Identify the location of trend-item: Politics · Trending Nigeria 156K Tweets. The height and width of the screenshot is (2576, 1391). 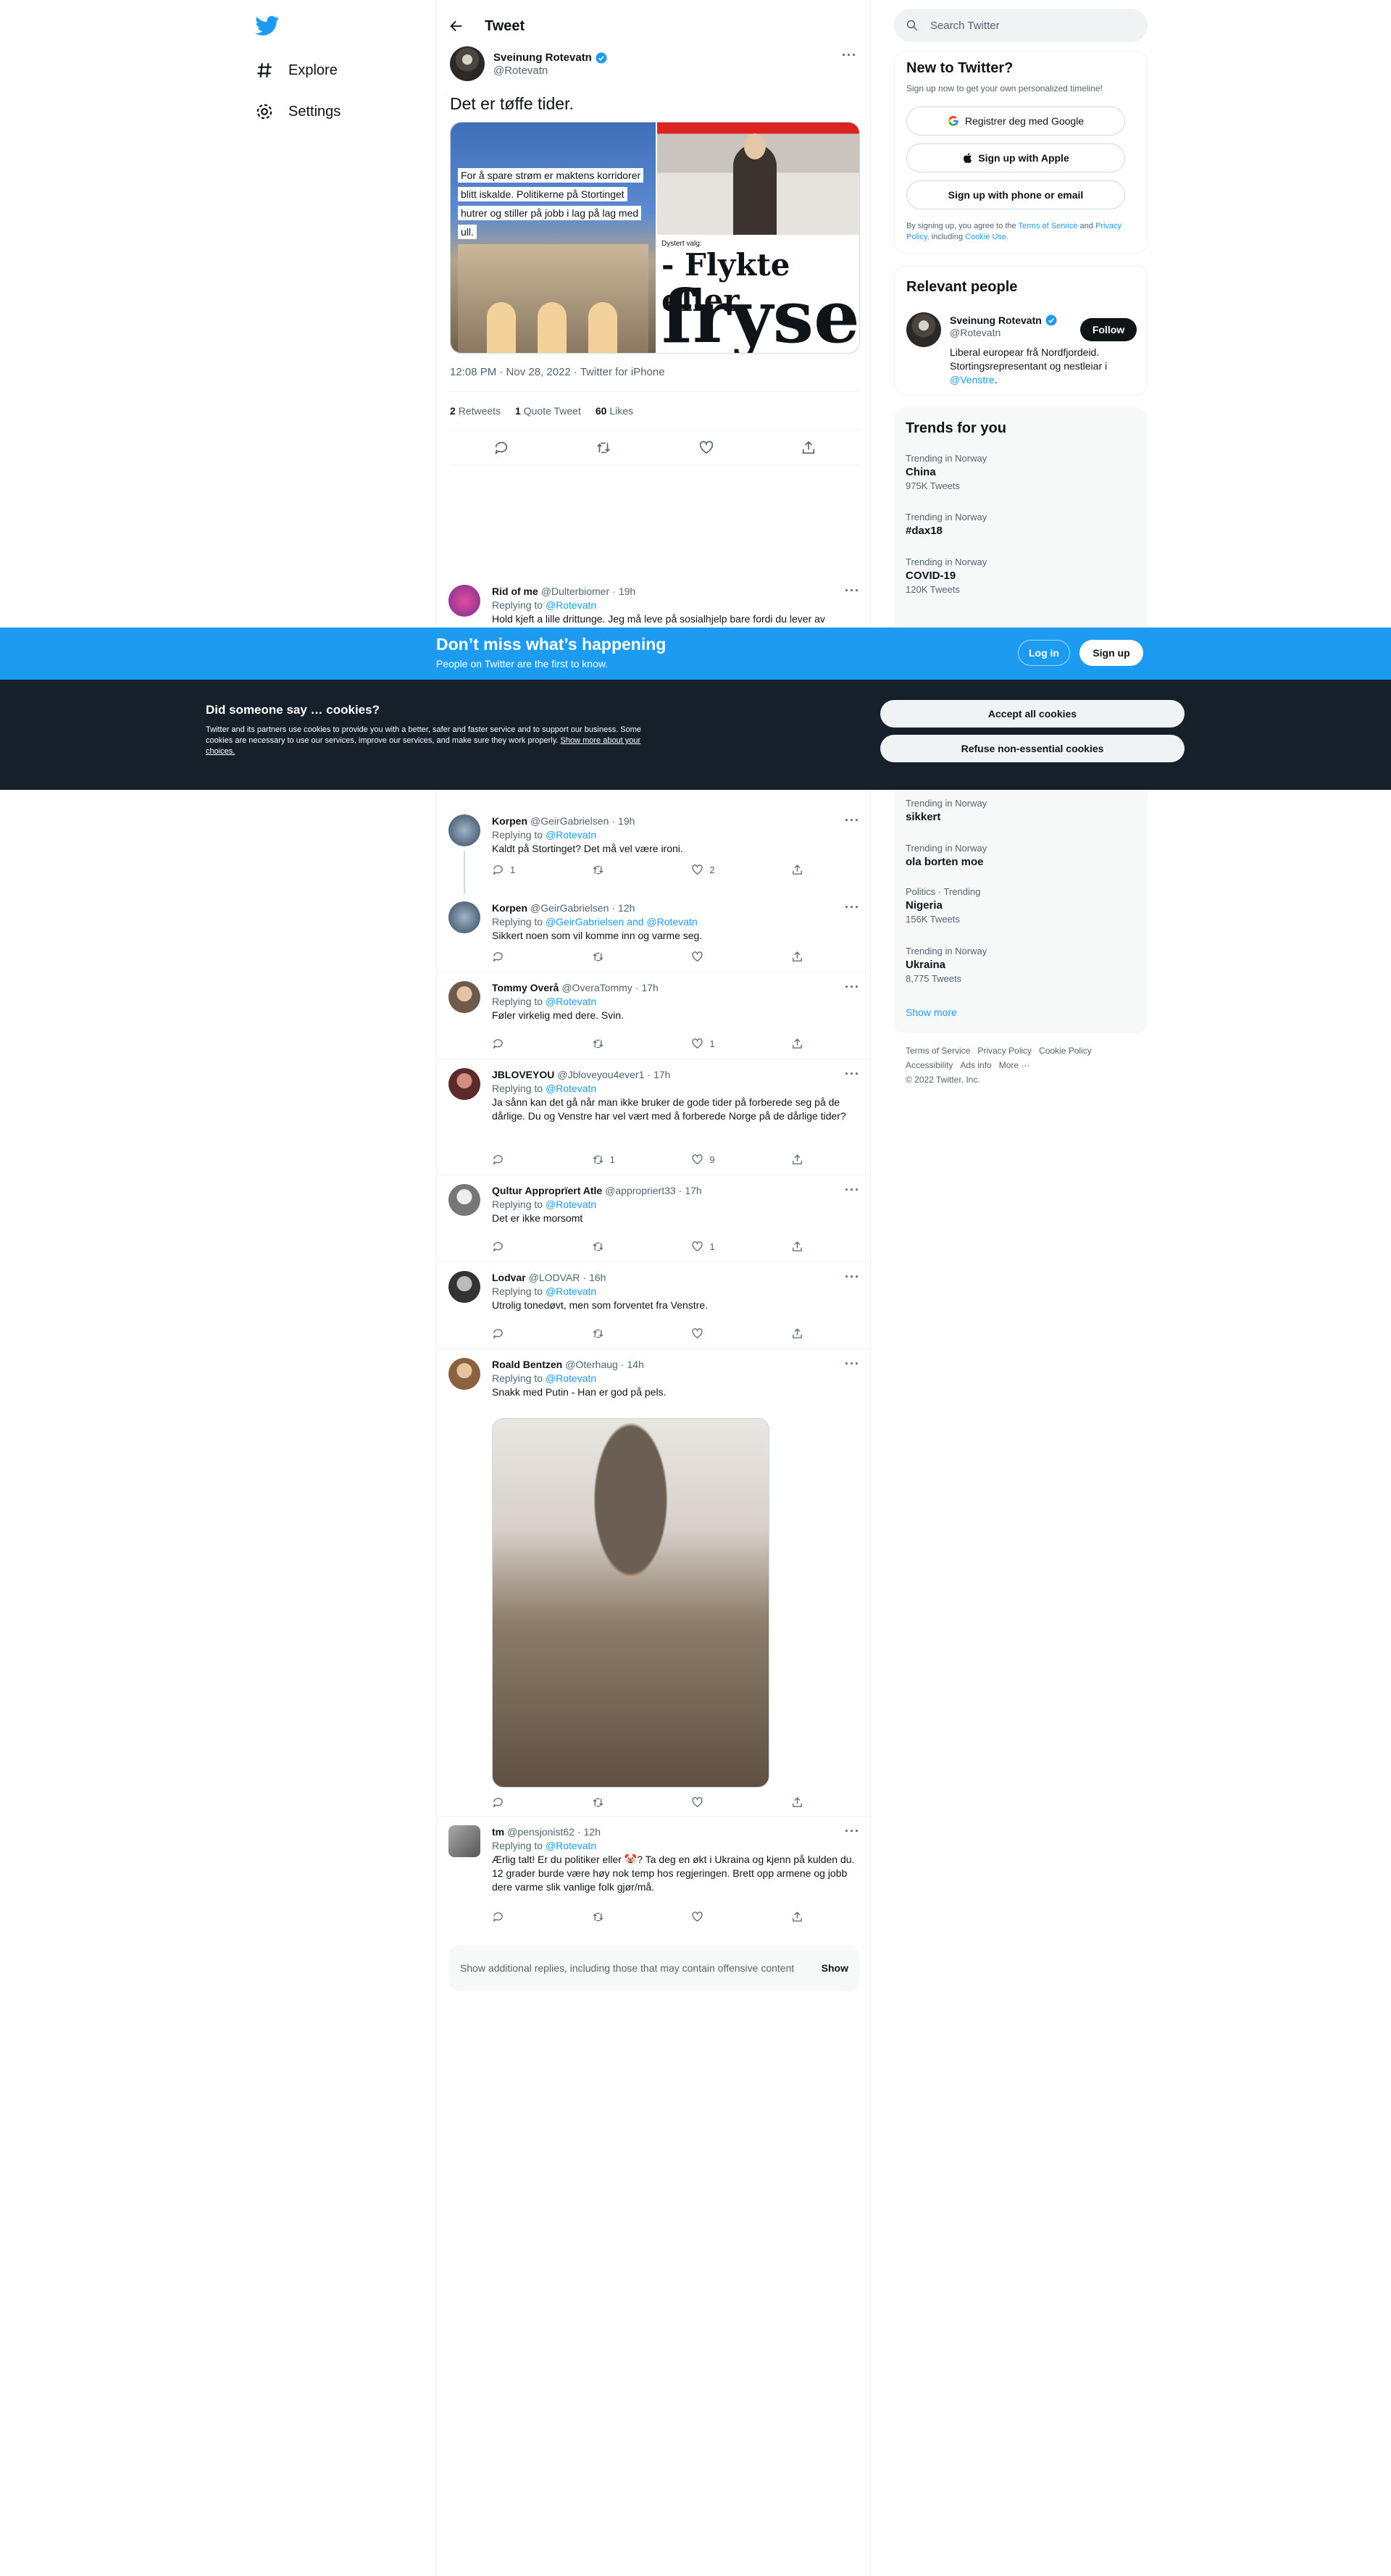
(943, 905).